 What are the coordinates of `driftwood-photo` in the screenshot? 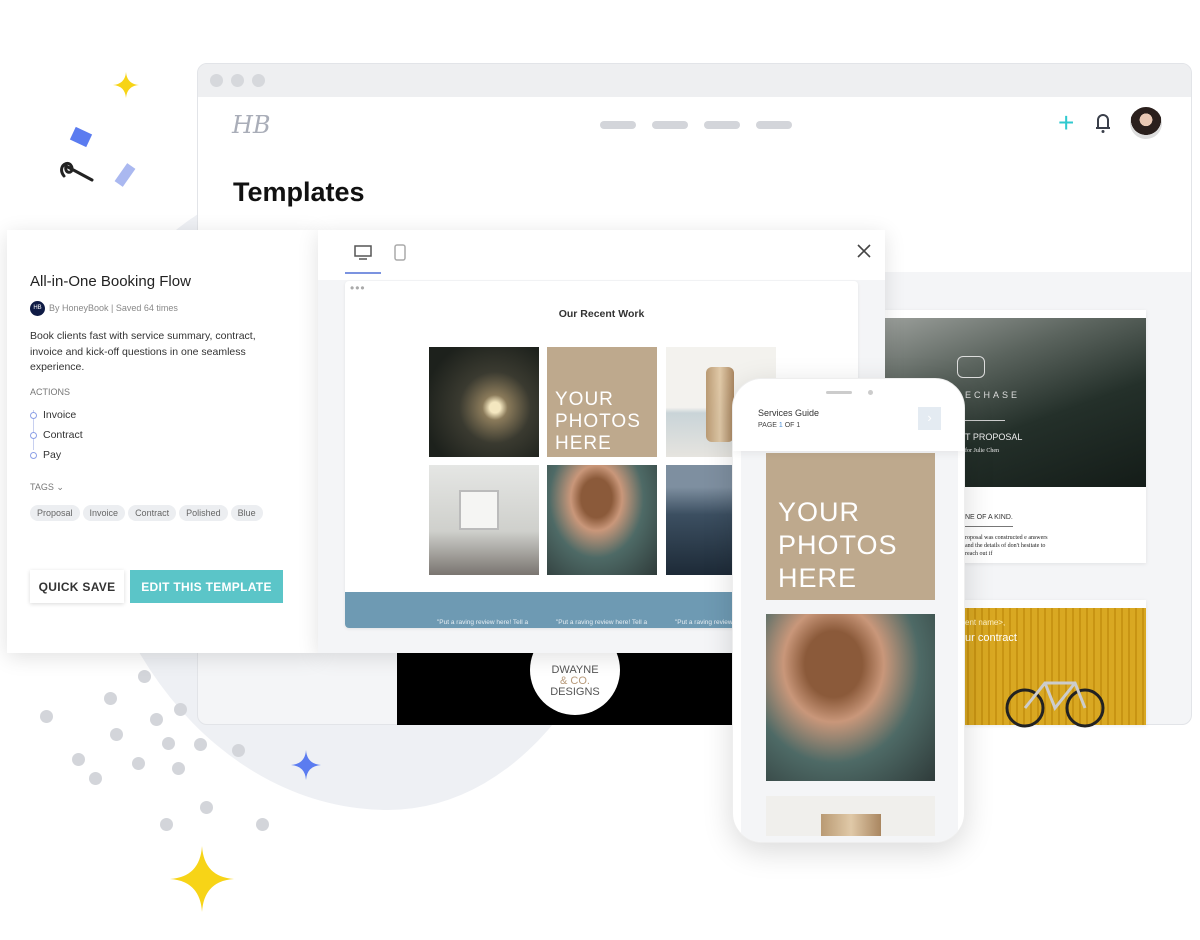 It's located at (850, 816).